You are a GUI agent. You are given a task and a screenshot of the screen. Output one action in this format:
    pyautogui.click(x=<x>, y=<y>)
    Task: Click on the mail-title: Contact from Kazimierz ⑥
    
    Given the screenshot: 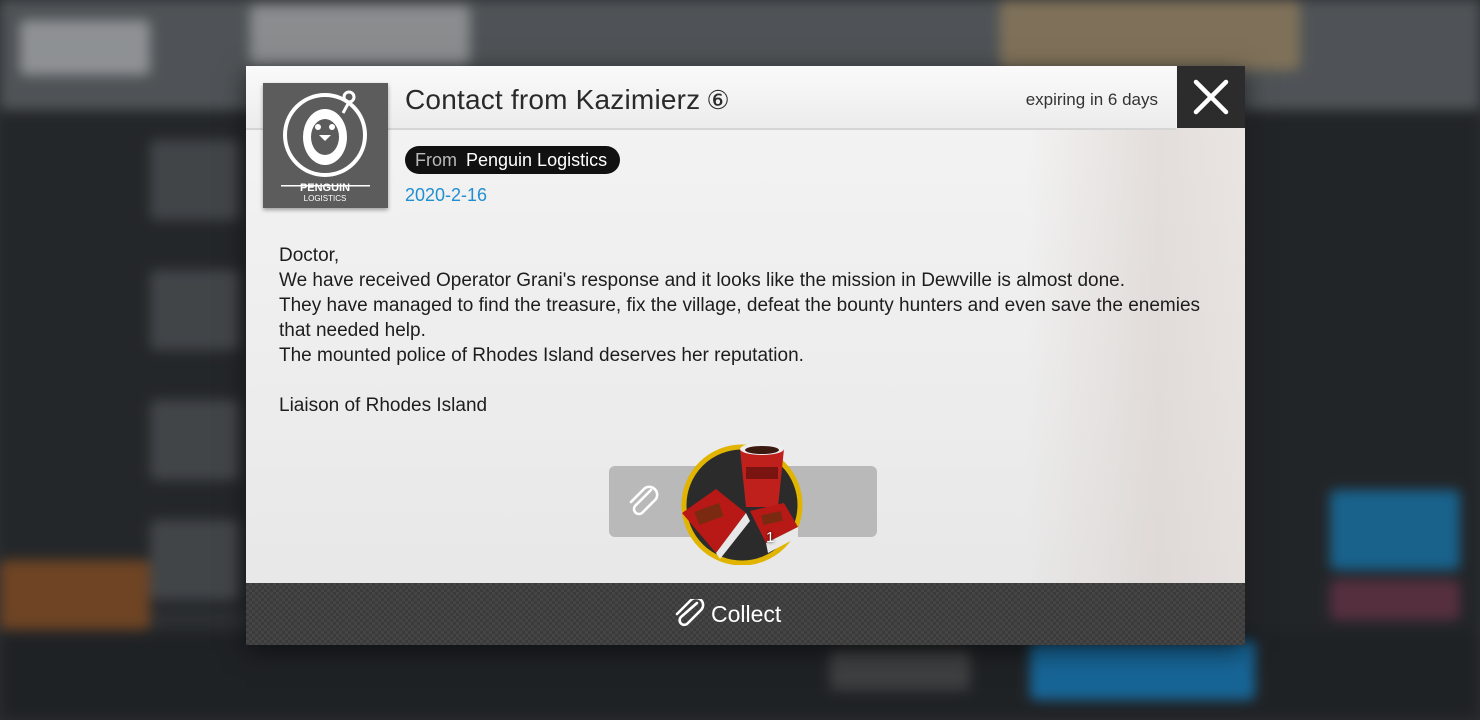 What is the action you would take?
    pyautogui.click(x=567, y=100)
    